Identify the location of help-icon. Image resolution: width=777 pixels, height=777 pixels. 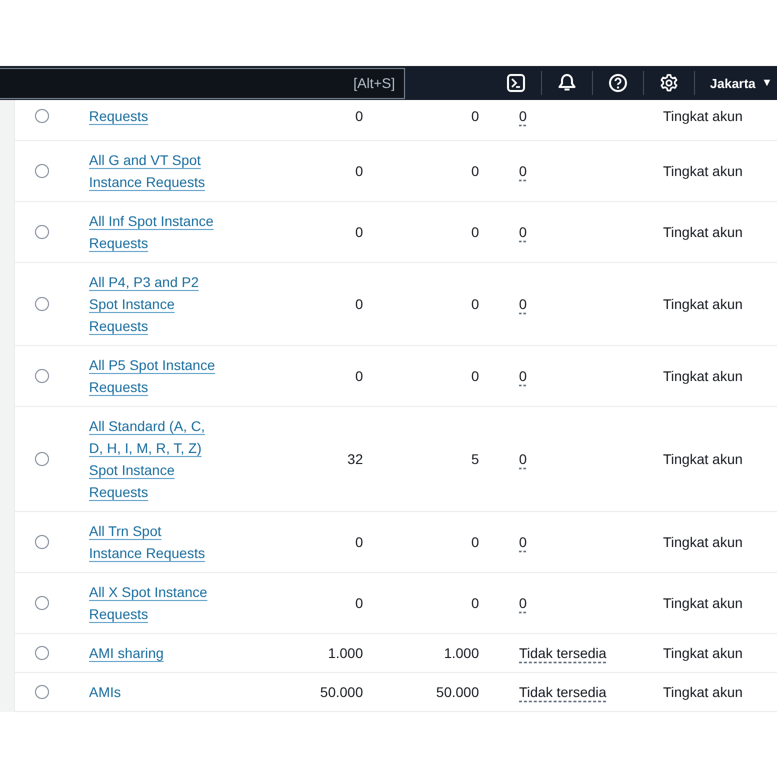
(618, 83).